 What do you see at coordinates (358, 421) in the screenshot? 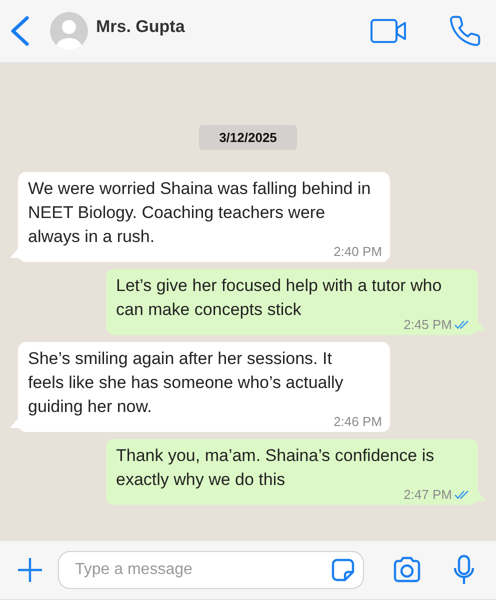
I see `message-time: 2:46 PM` at bounding box center [358, 421].